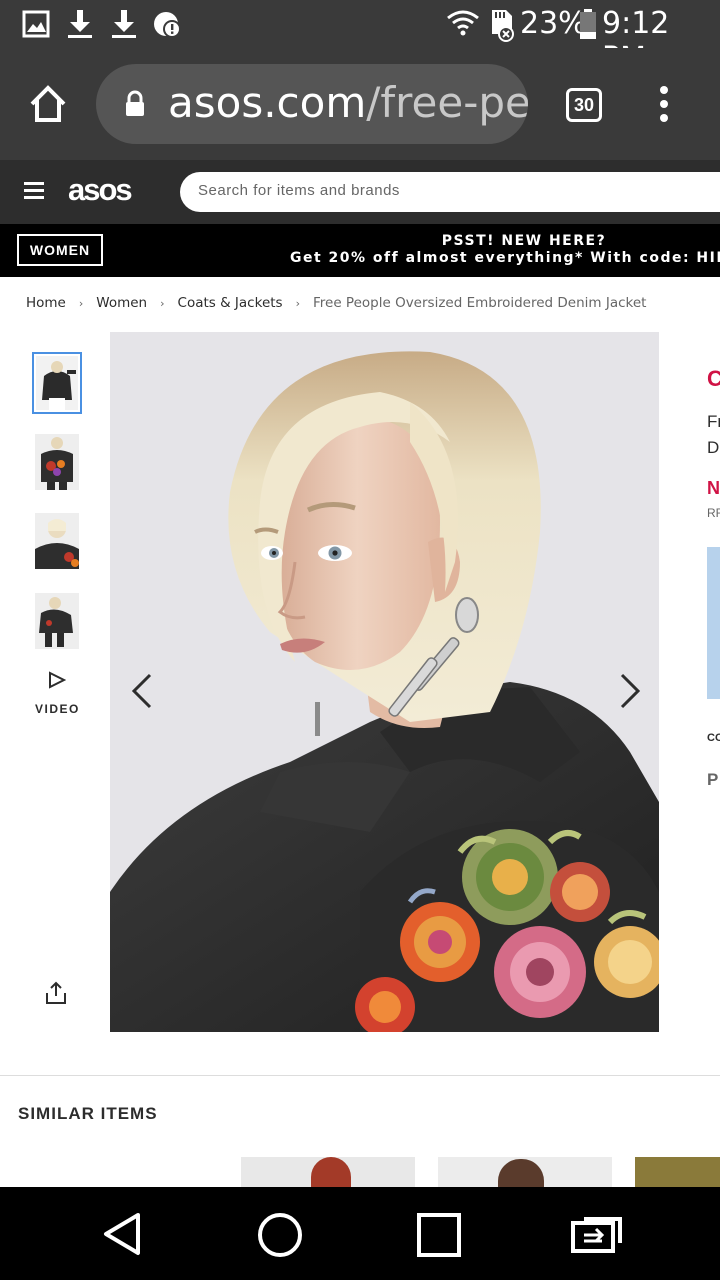 The width and height of the screenshot is (720, 1280). Describe the element at coordinates (100, 190) in the screenshot. I see `asos-logo: asos` at that location.